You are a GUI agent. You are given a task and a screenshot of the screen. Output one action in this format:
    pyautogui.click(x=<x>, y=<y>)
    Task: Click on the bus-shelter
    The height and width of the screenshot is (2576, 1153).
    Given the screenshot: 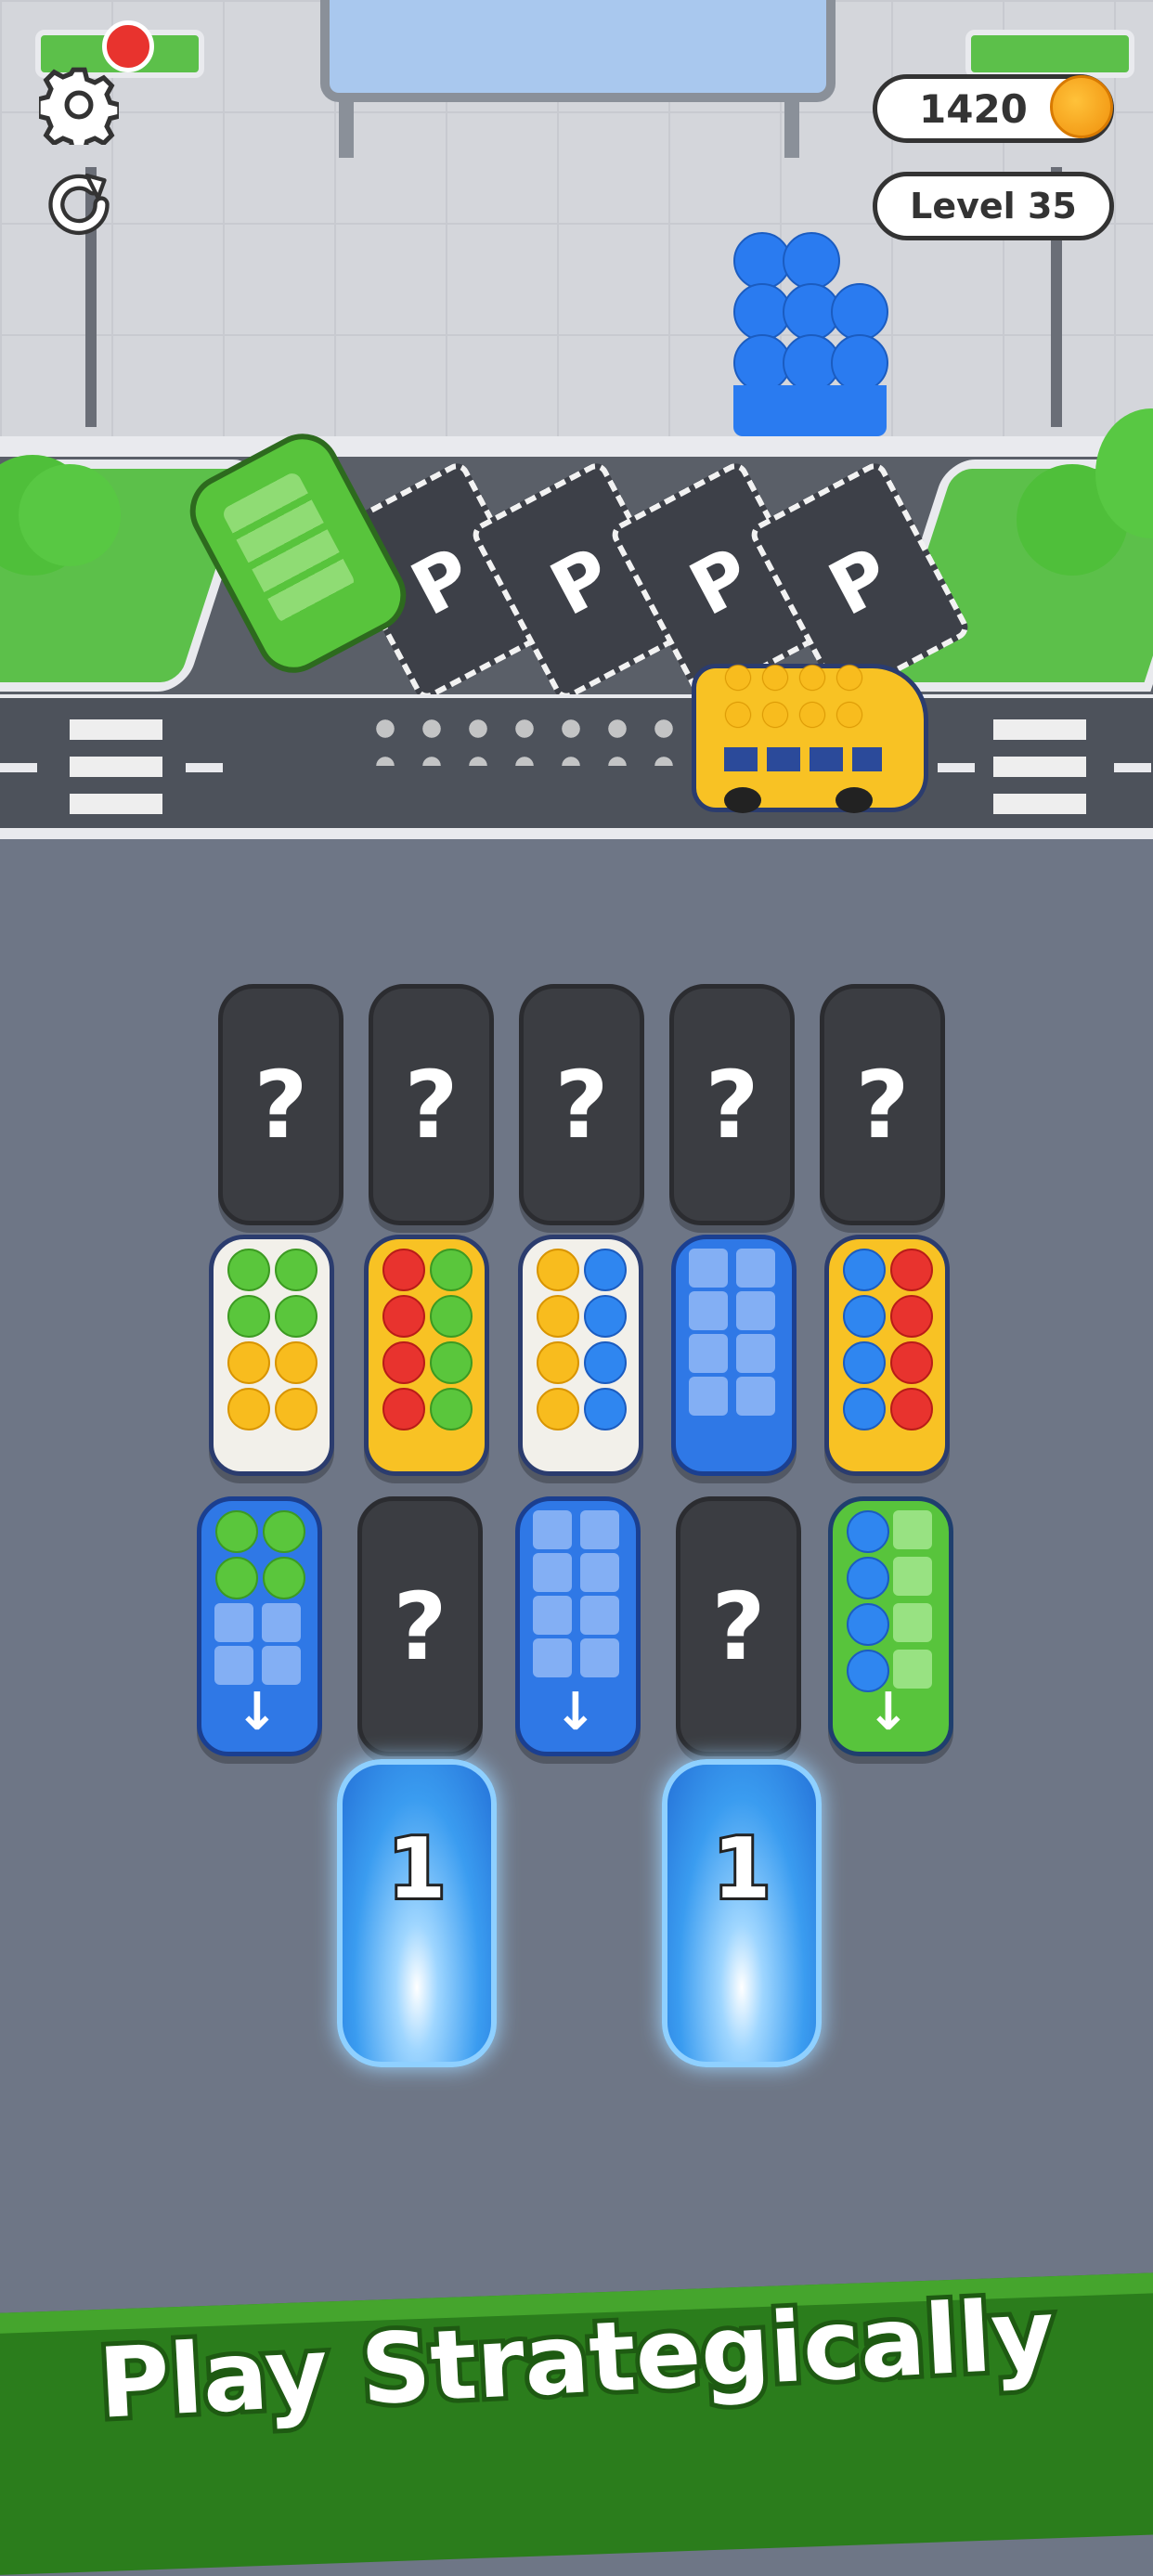 What is the action you would take?
    pyautogui.click(x=578, y=51)
    